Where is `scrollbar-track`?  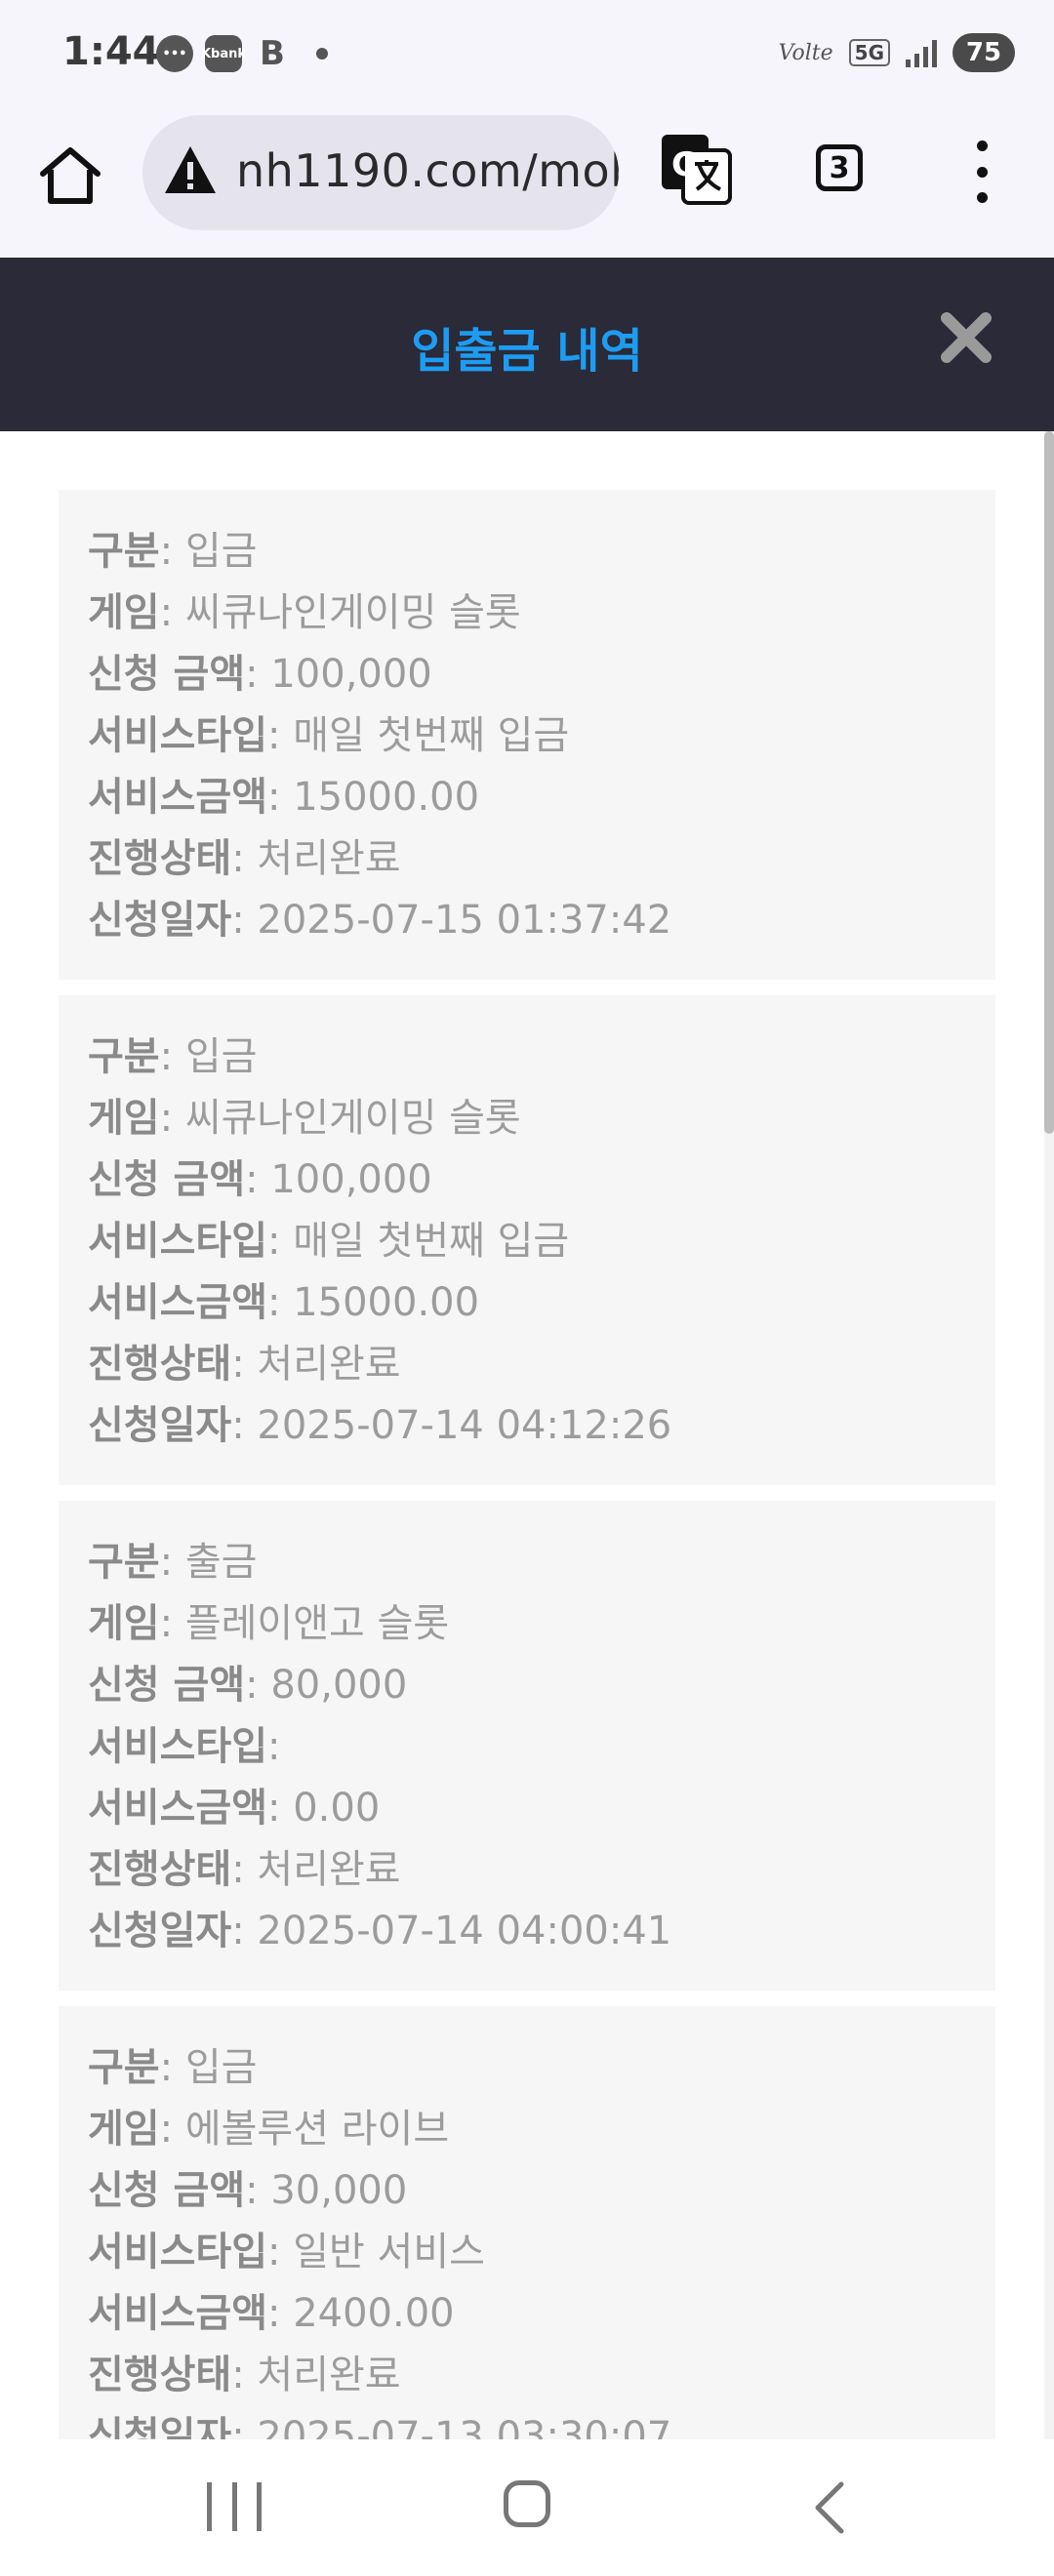 scrollbar-track is located at coordinates (1049, 1435).